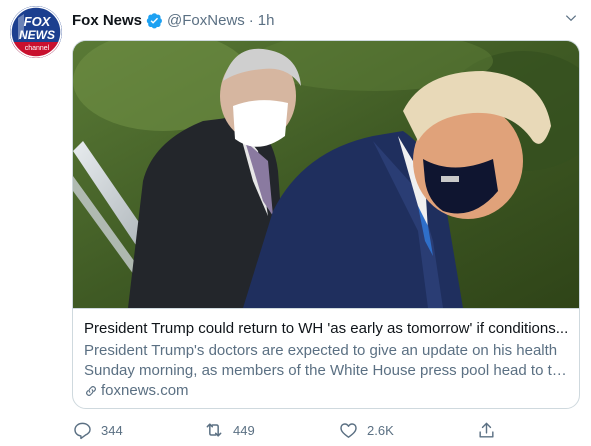 This screenshot has width=591, height=446. I want to click on retweet-button: 449, so click(229, 430).